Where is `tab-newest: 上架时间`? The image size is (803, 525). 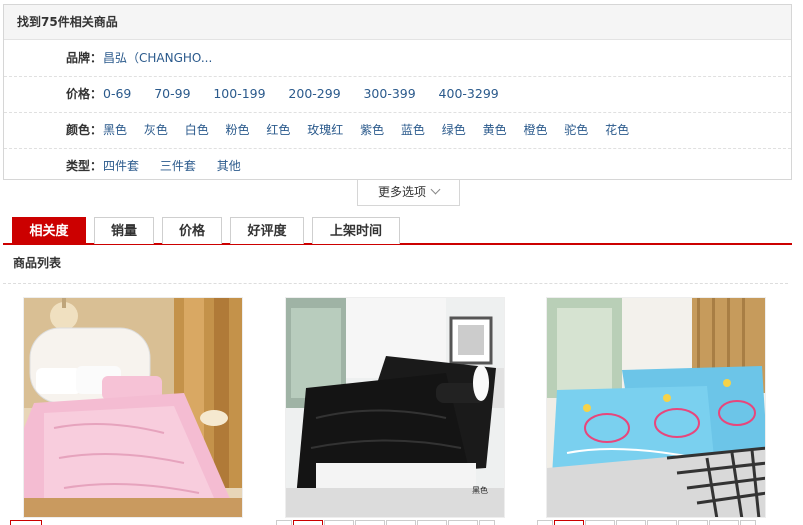
tab-newest: 上架时间 is located at coordinates (356, 230).